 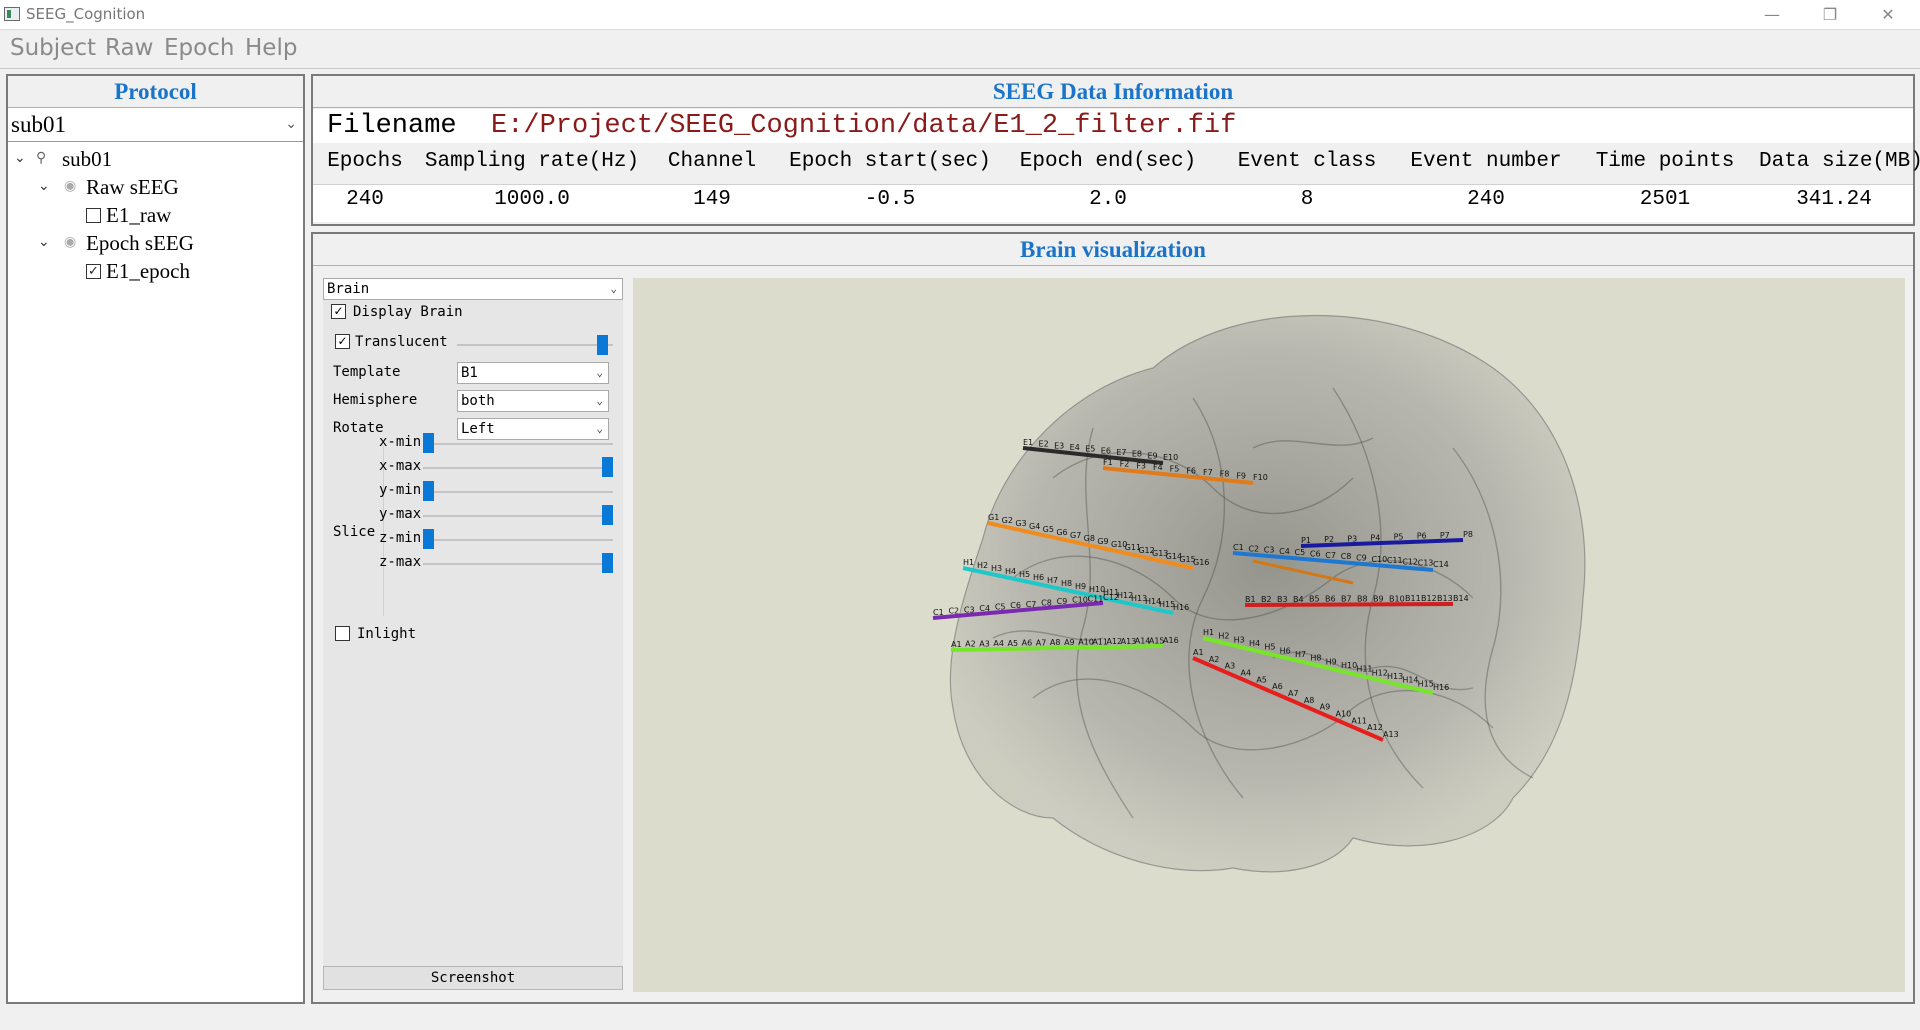 What do you see at coordinates (1349, 665) in the screenshot?
I see `contact-label-h10: H10` at bounding box center [1349, 665].